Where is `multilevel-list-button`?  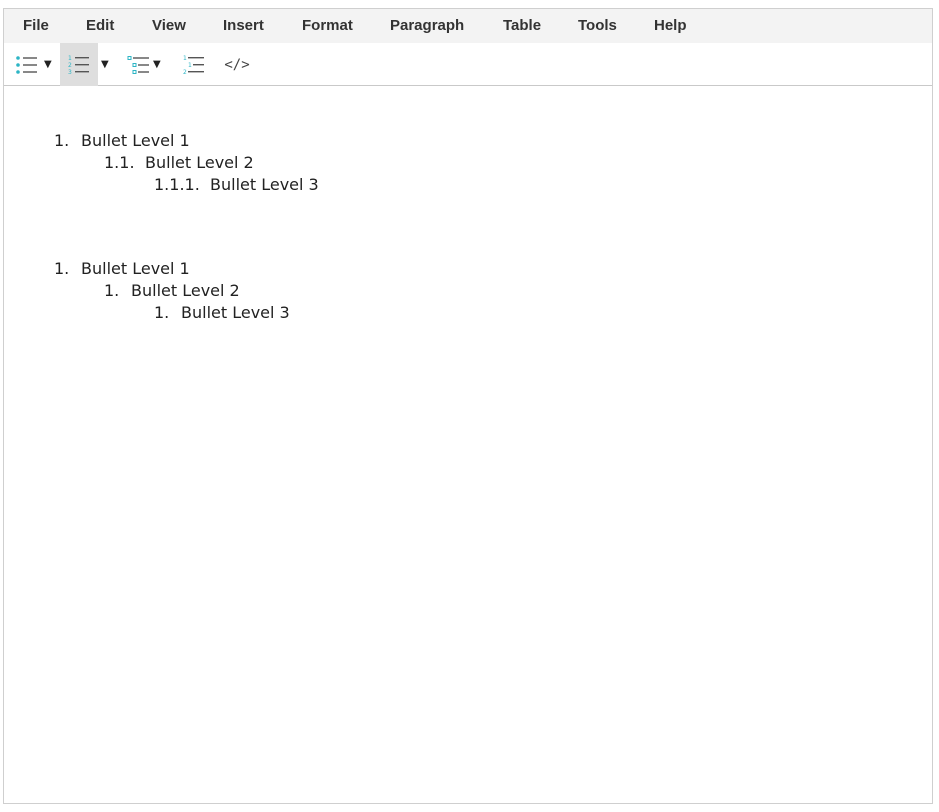
multilevel-list-button is located at coordinates (139, 64).